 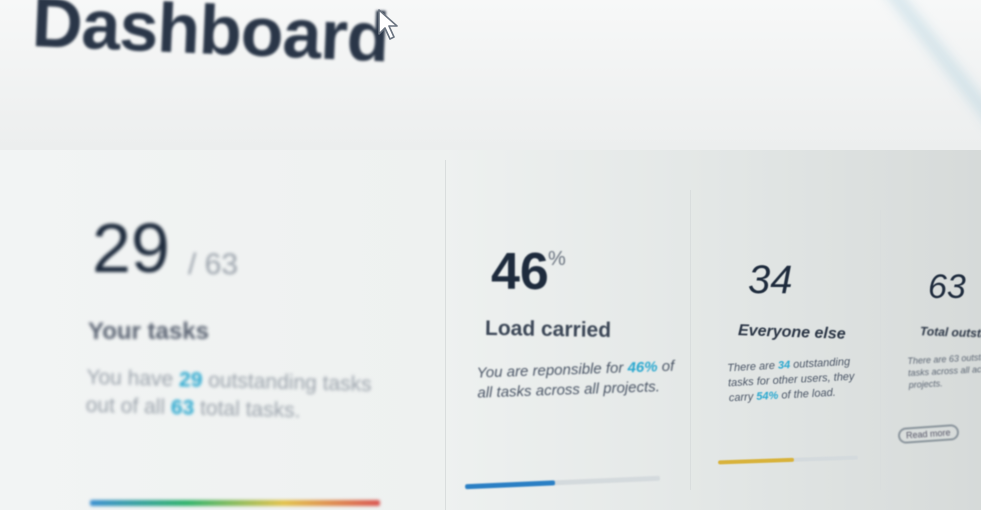 What do you see at coordinates (950, 333) in the screenshot?
I see `total-outstanding-label: Total outstanding` at bounding box center [950, 333].